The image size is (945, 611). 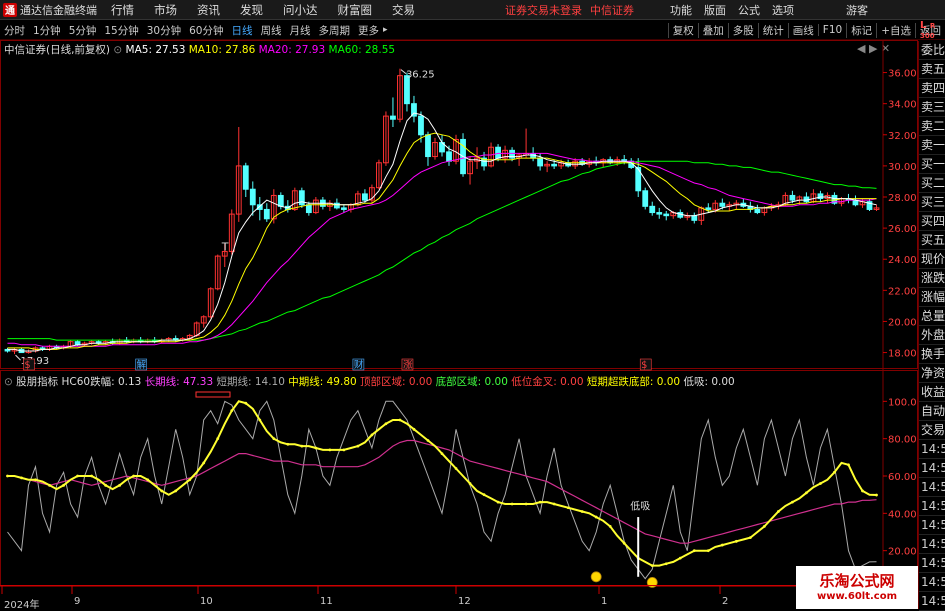 What do you see at coordinates (355, 10) in the screenshot?
I see `menu-wealth: 财富圈` at bounding box center [355, 10].